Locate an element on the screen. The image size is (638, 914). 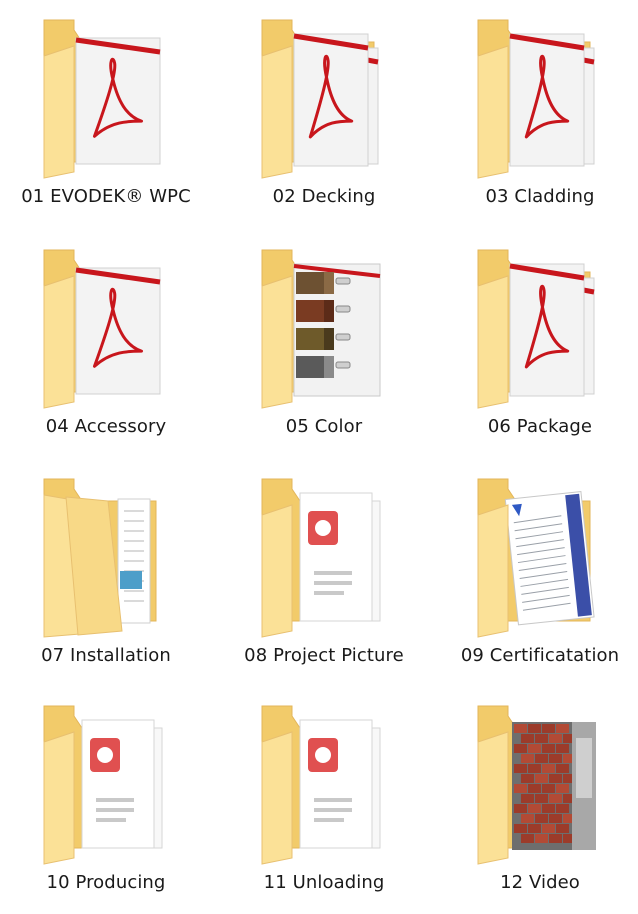
folder-item: 12 Video is located at coordinates (536, 804).